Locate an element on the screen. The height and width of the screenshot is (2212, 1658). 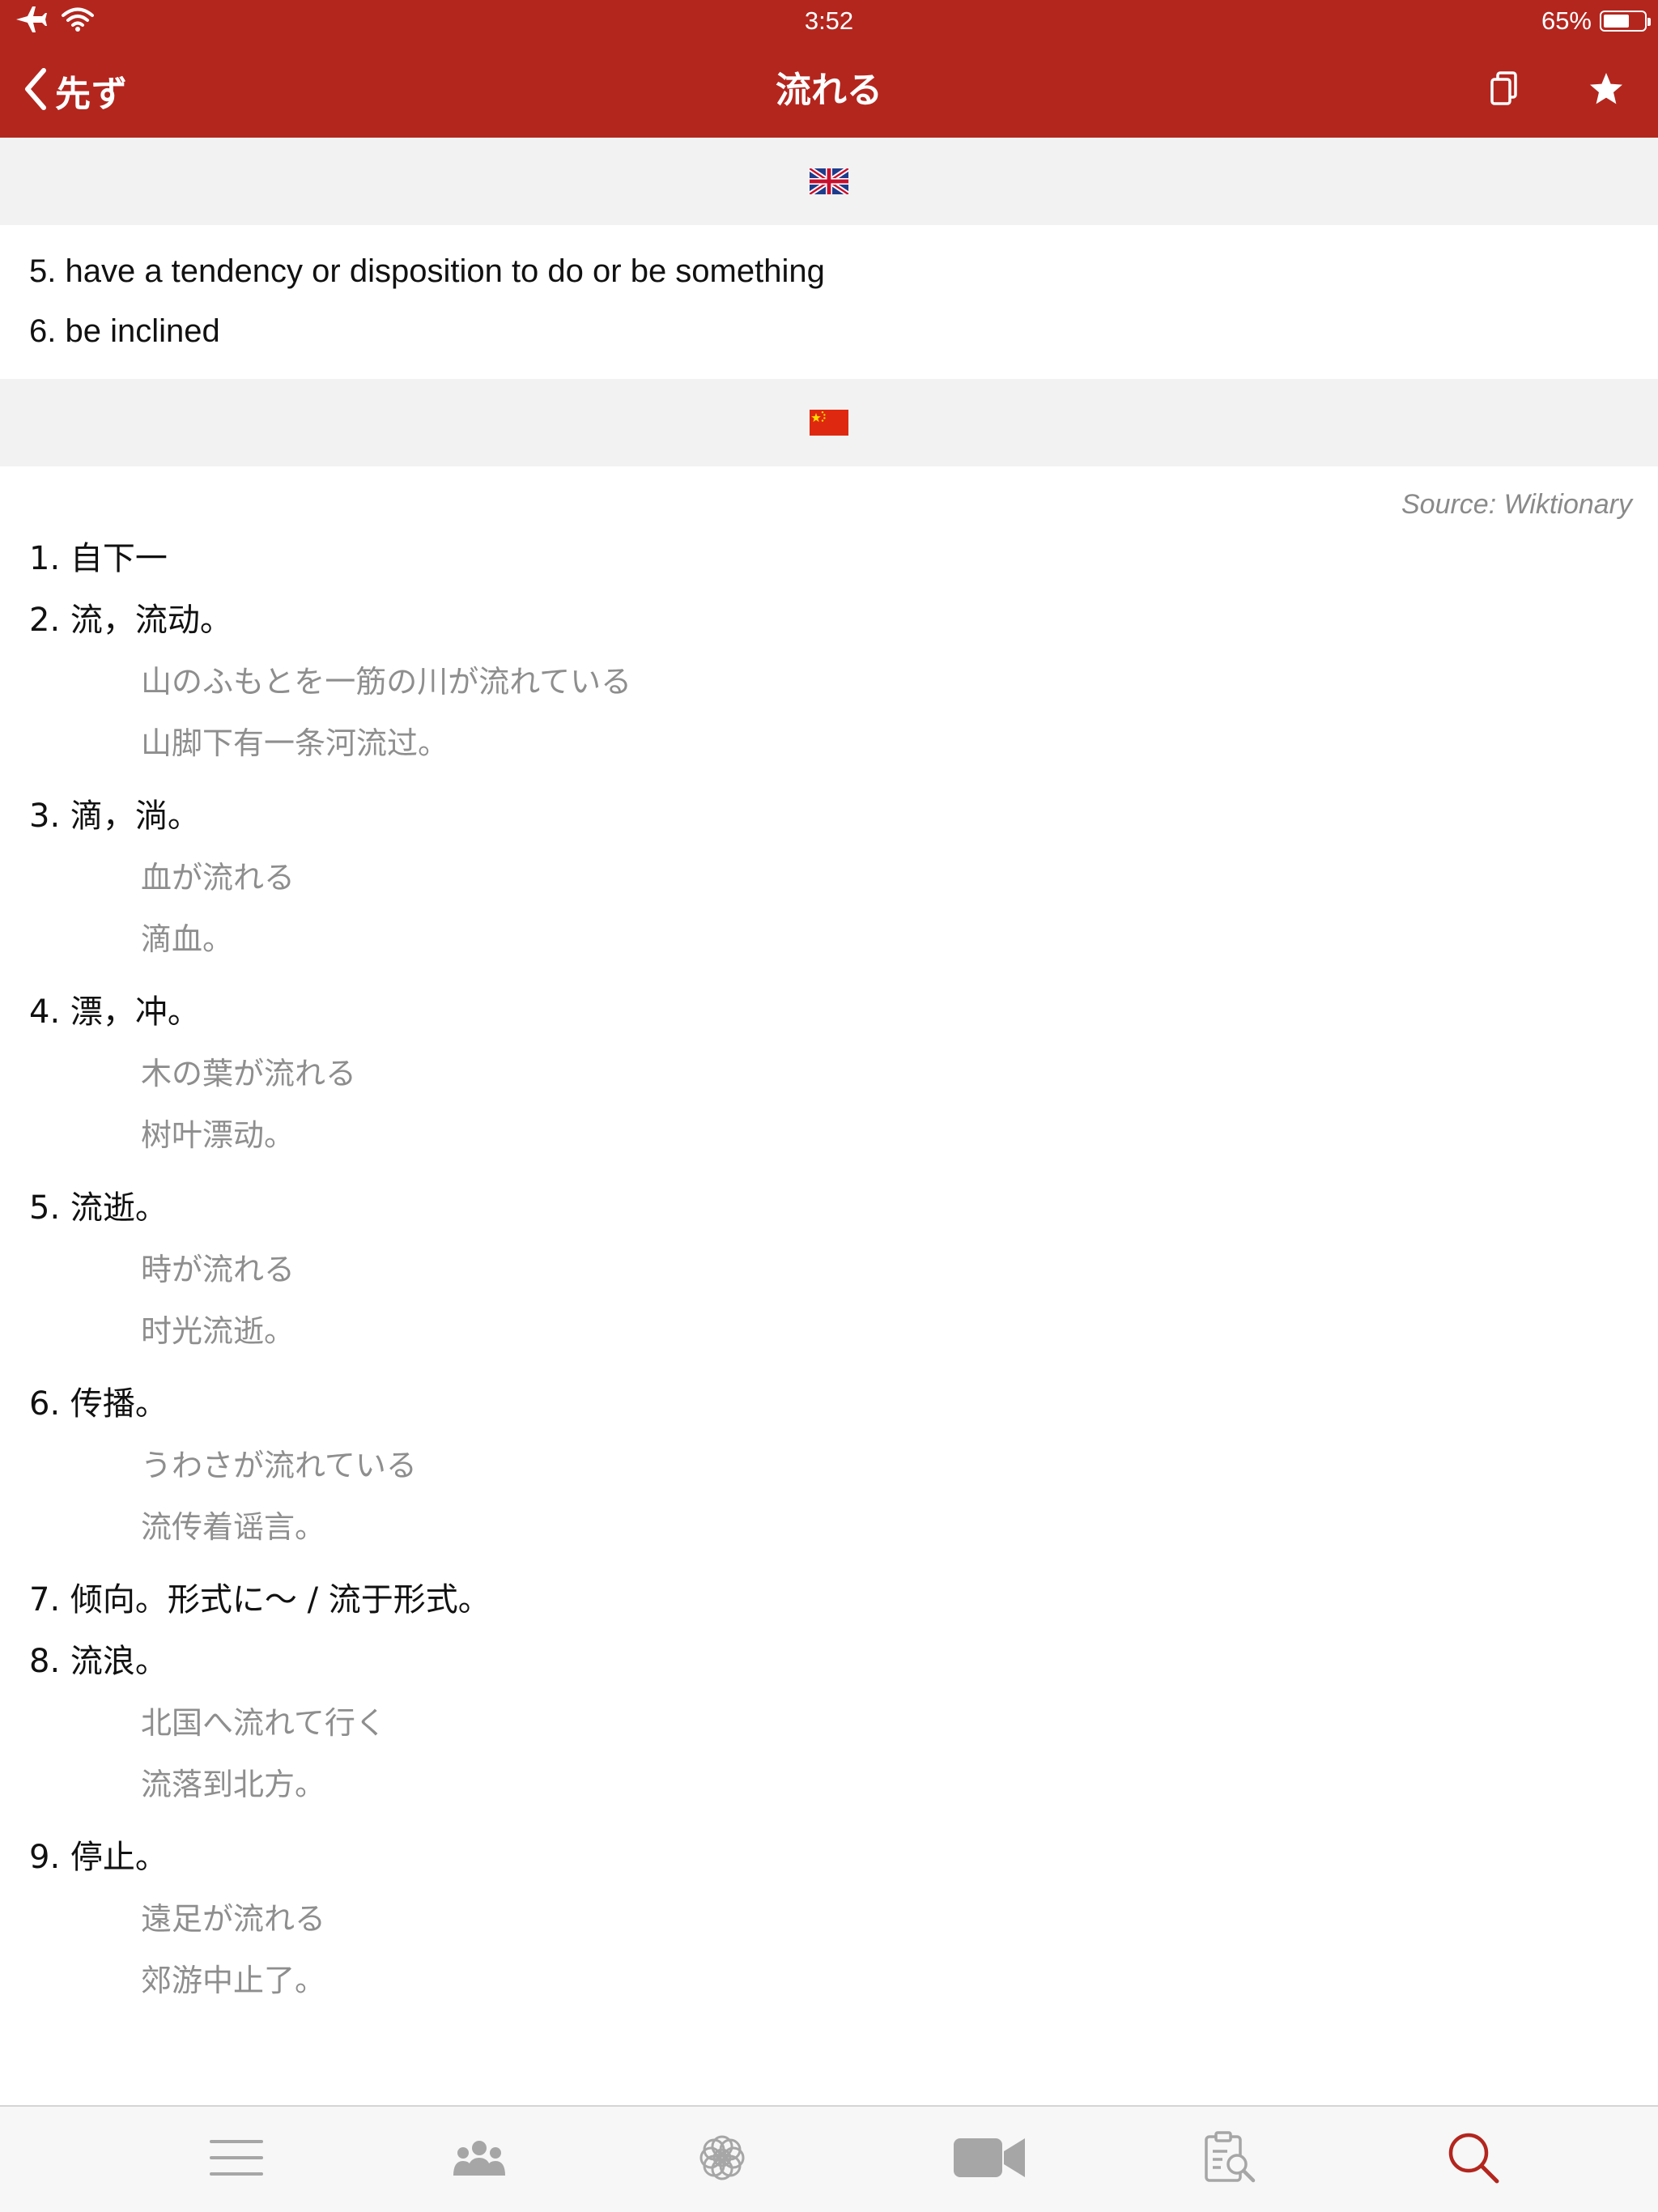
sense-item: 5. 流逝。 時が流れる 时光流逝。 is located at coordinates (829, 1270).